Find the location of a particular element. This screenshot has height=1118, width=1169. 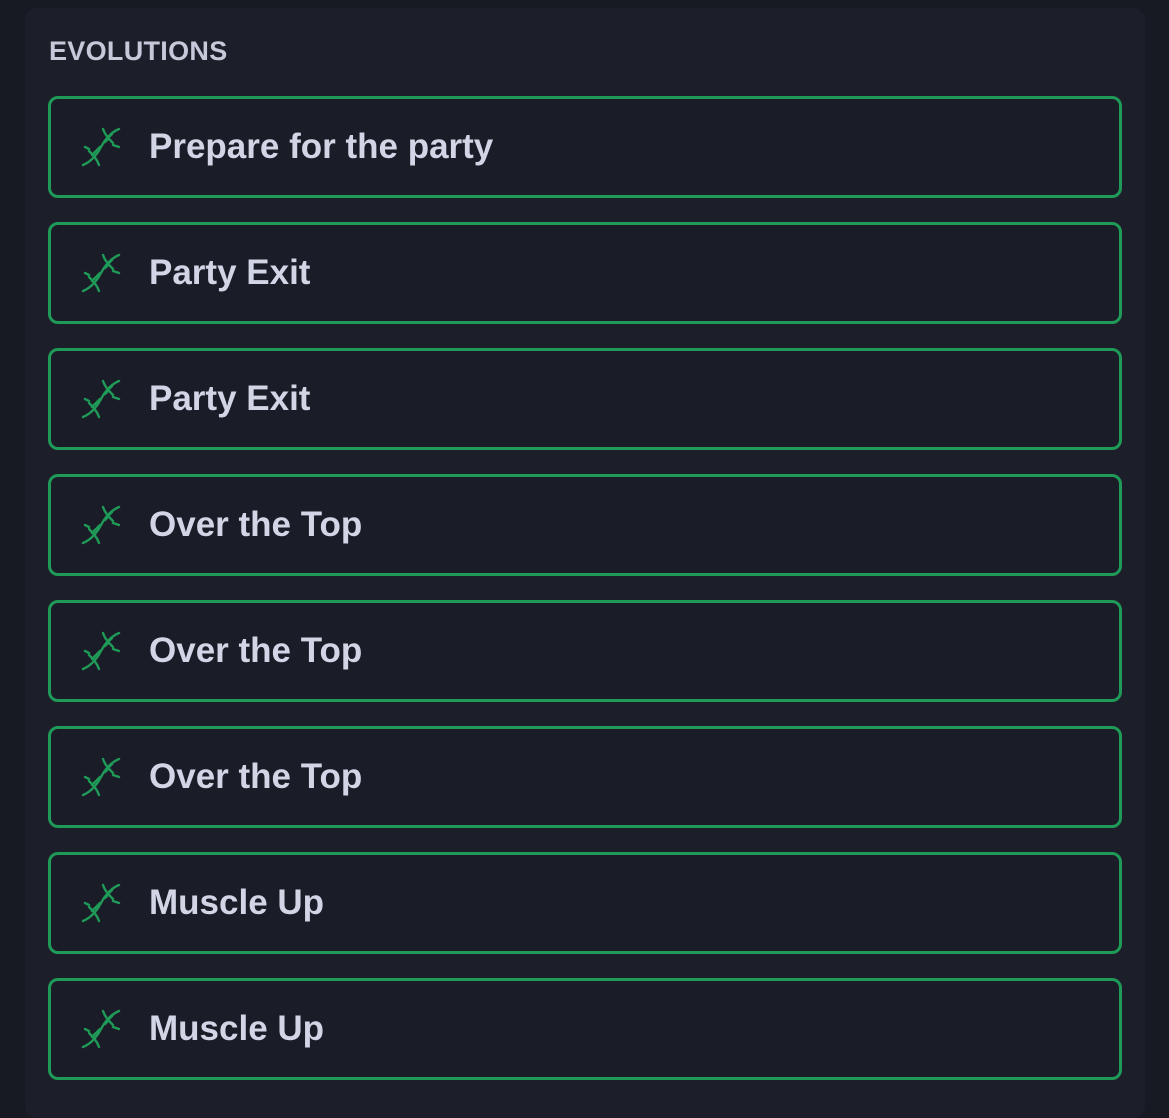

evolution-item: Prepare for the party is located at coordinates (585, 147).